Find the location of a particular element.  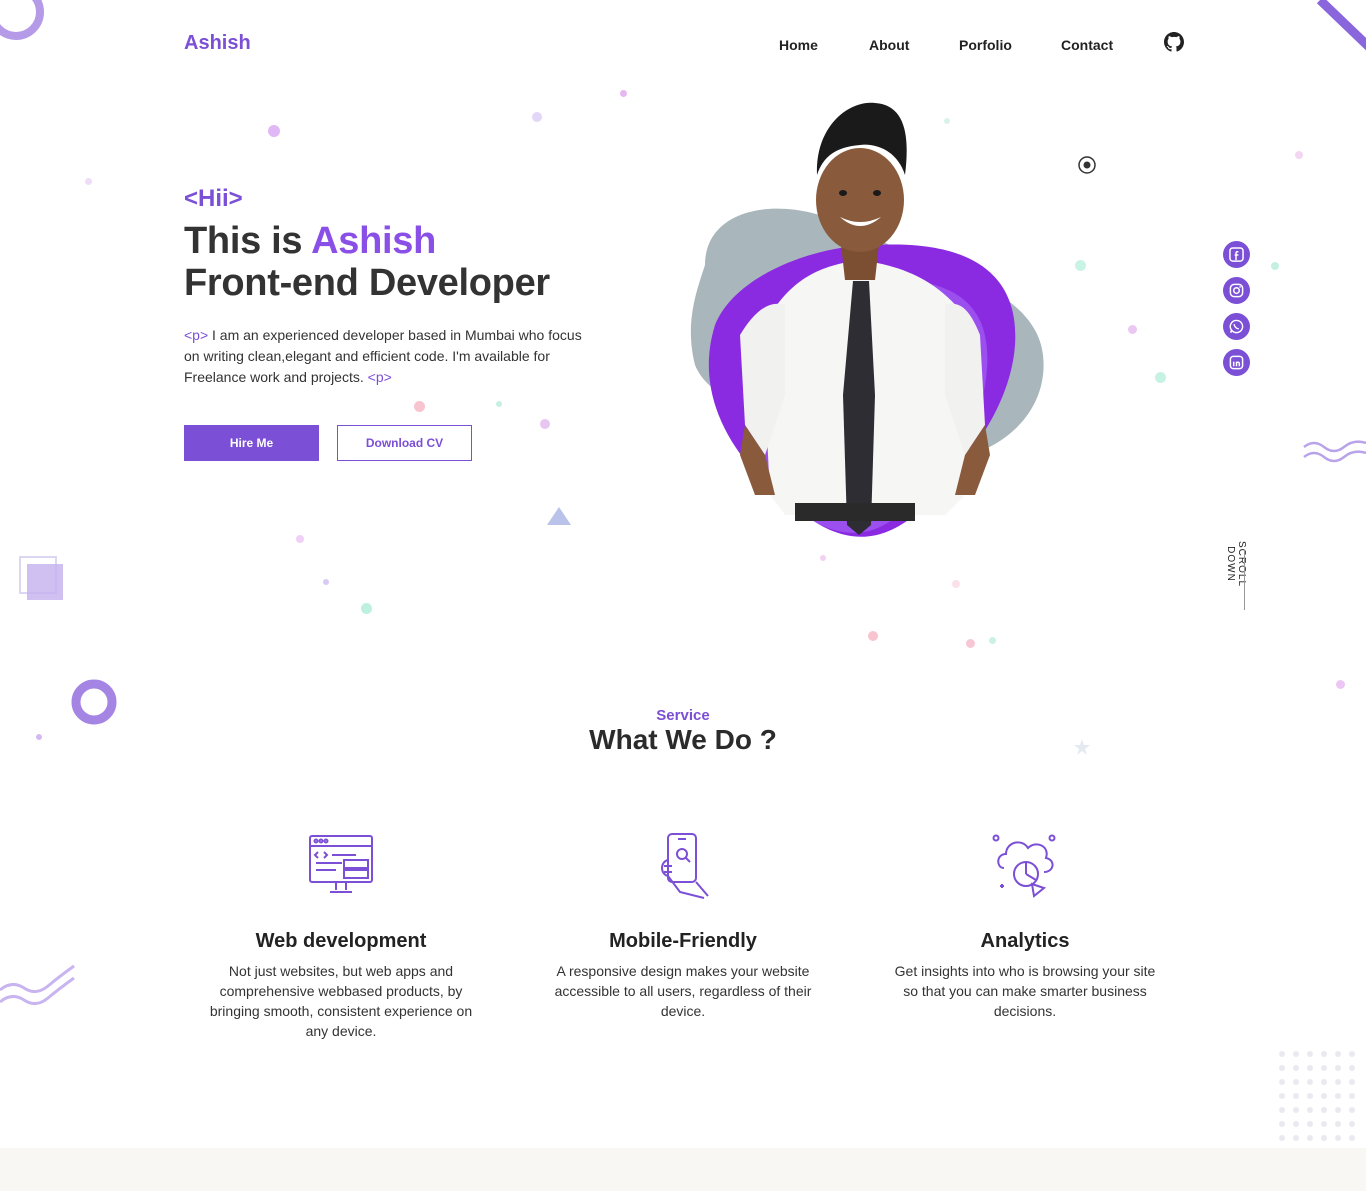

intro-close-tag: <p> is located at coordinates (379, 377).